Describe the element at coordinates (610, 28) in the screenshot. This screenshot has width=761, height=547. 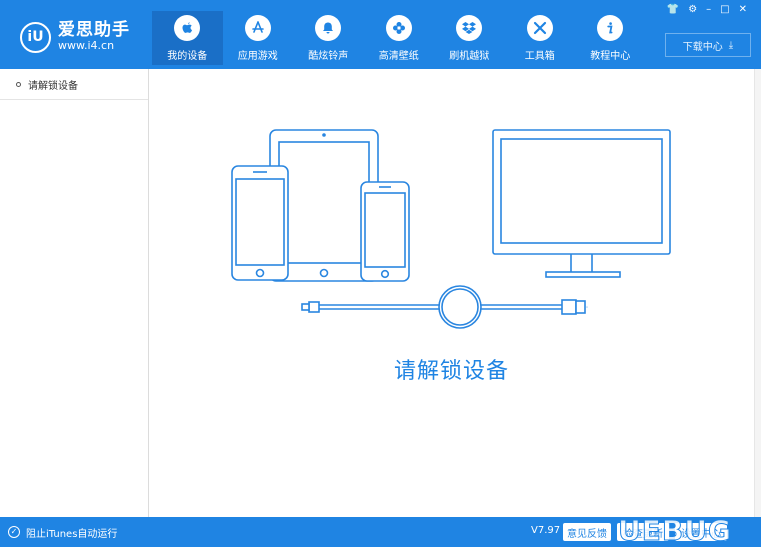
I see `info-icon` at that location.